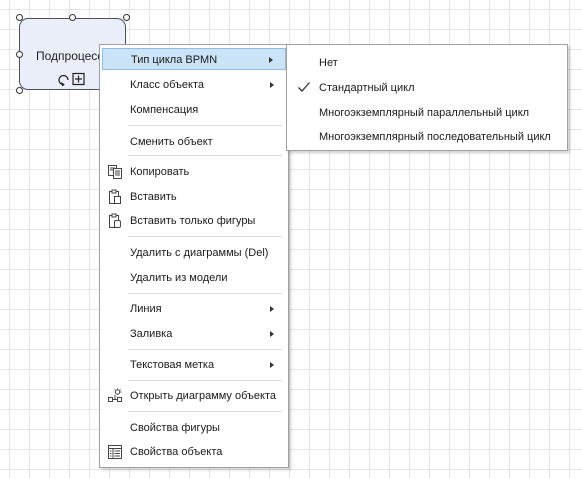  What do you see at coordinates (72, 17) in the screenshot?
I see `resize-handle-top` at bounding box center [72, 17].